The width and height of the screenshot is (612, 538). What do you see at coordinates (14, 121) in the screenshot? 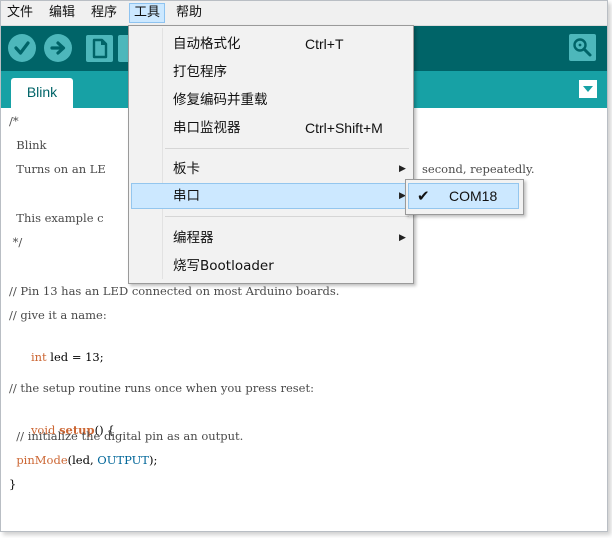
I see `code-line: /*` at bounding box center [14, 121].